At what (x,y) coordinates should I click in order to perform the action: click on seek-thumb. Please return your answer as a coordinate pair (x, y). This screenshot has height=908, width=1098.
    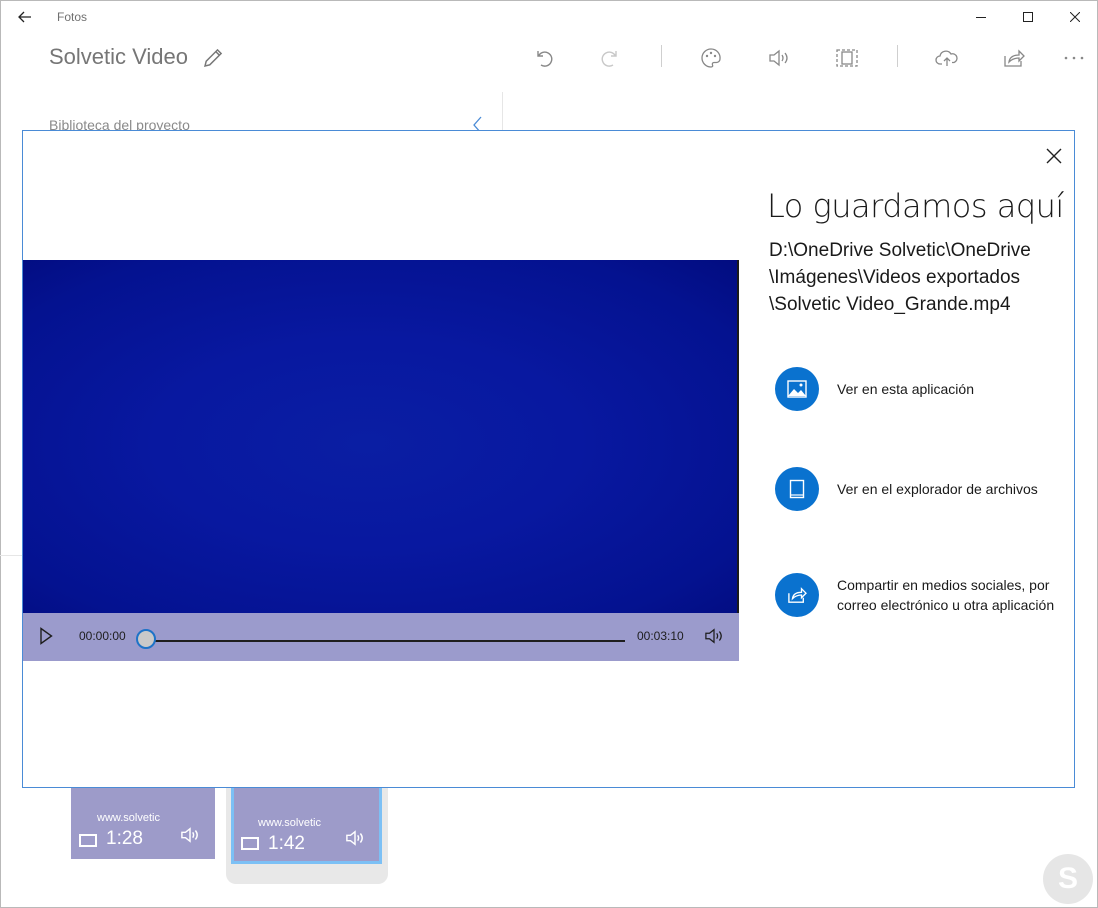
    Looking at the image, I should click on (146, 639).